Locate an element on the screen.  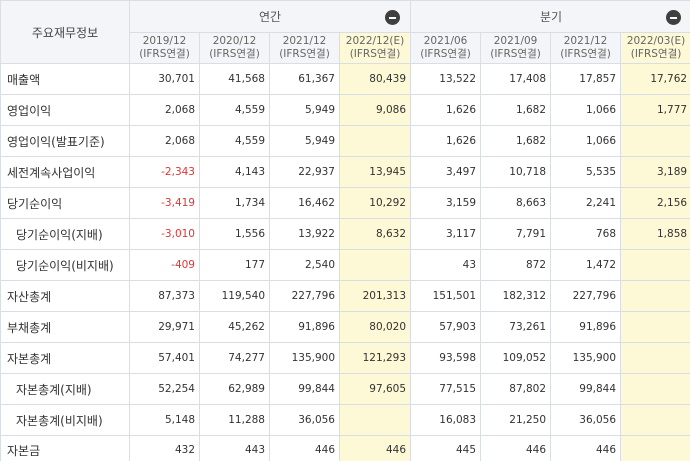
table-cell: 52,254 is located at coordinates (164, 389).